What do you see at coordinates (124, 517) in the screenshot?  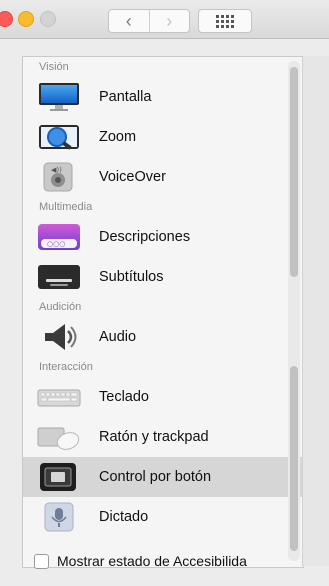 I see `sidebar-item-label: Dictado` at bounding box center [124, 517].